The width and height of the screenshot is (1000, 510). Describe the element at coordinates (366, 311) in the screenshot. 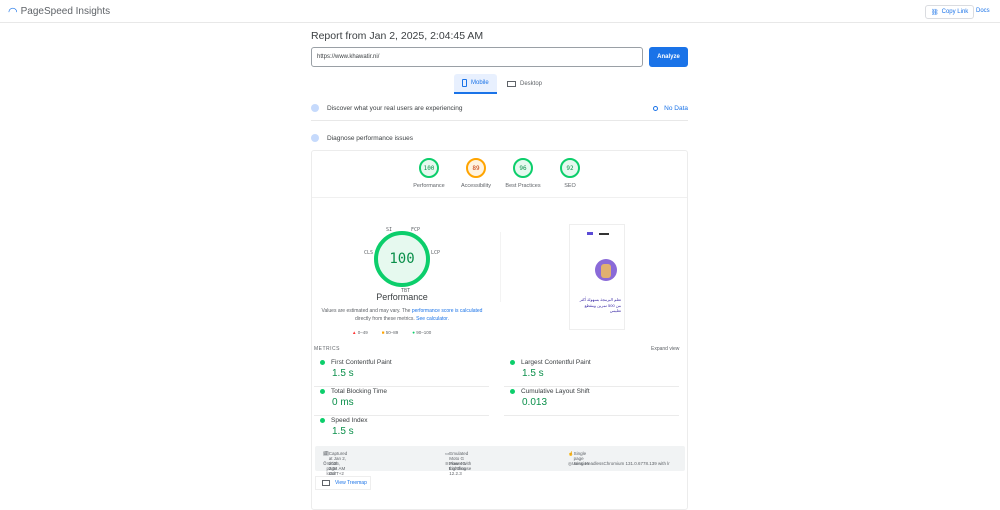

I see `note-text: Values are estimated and may vary. The` at that location.